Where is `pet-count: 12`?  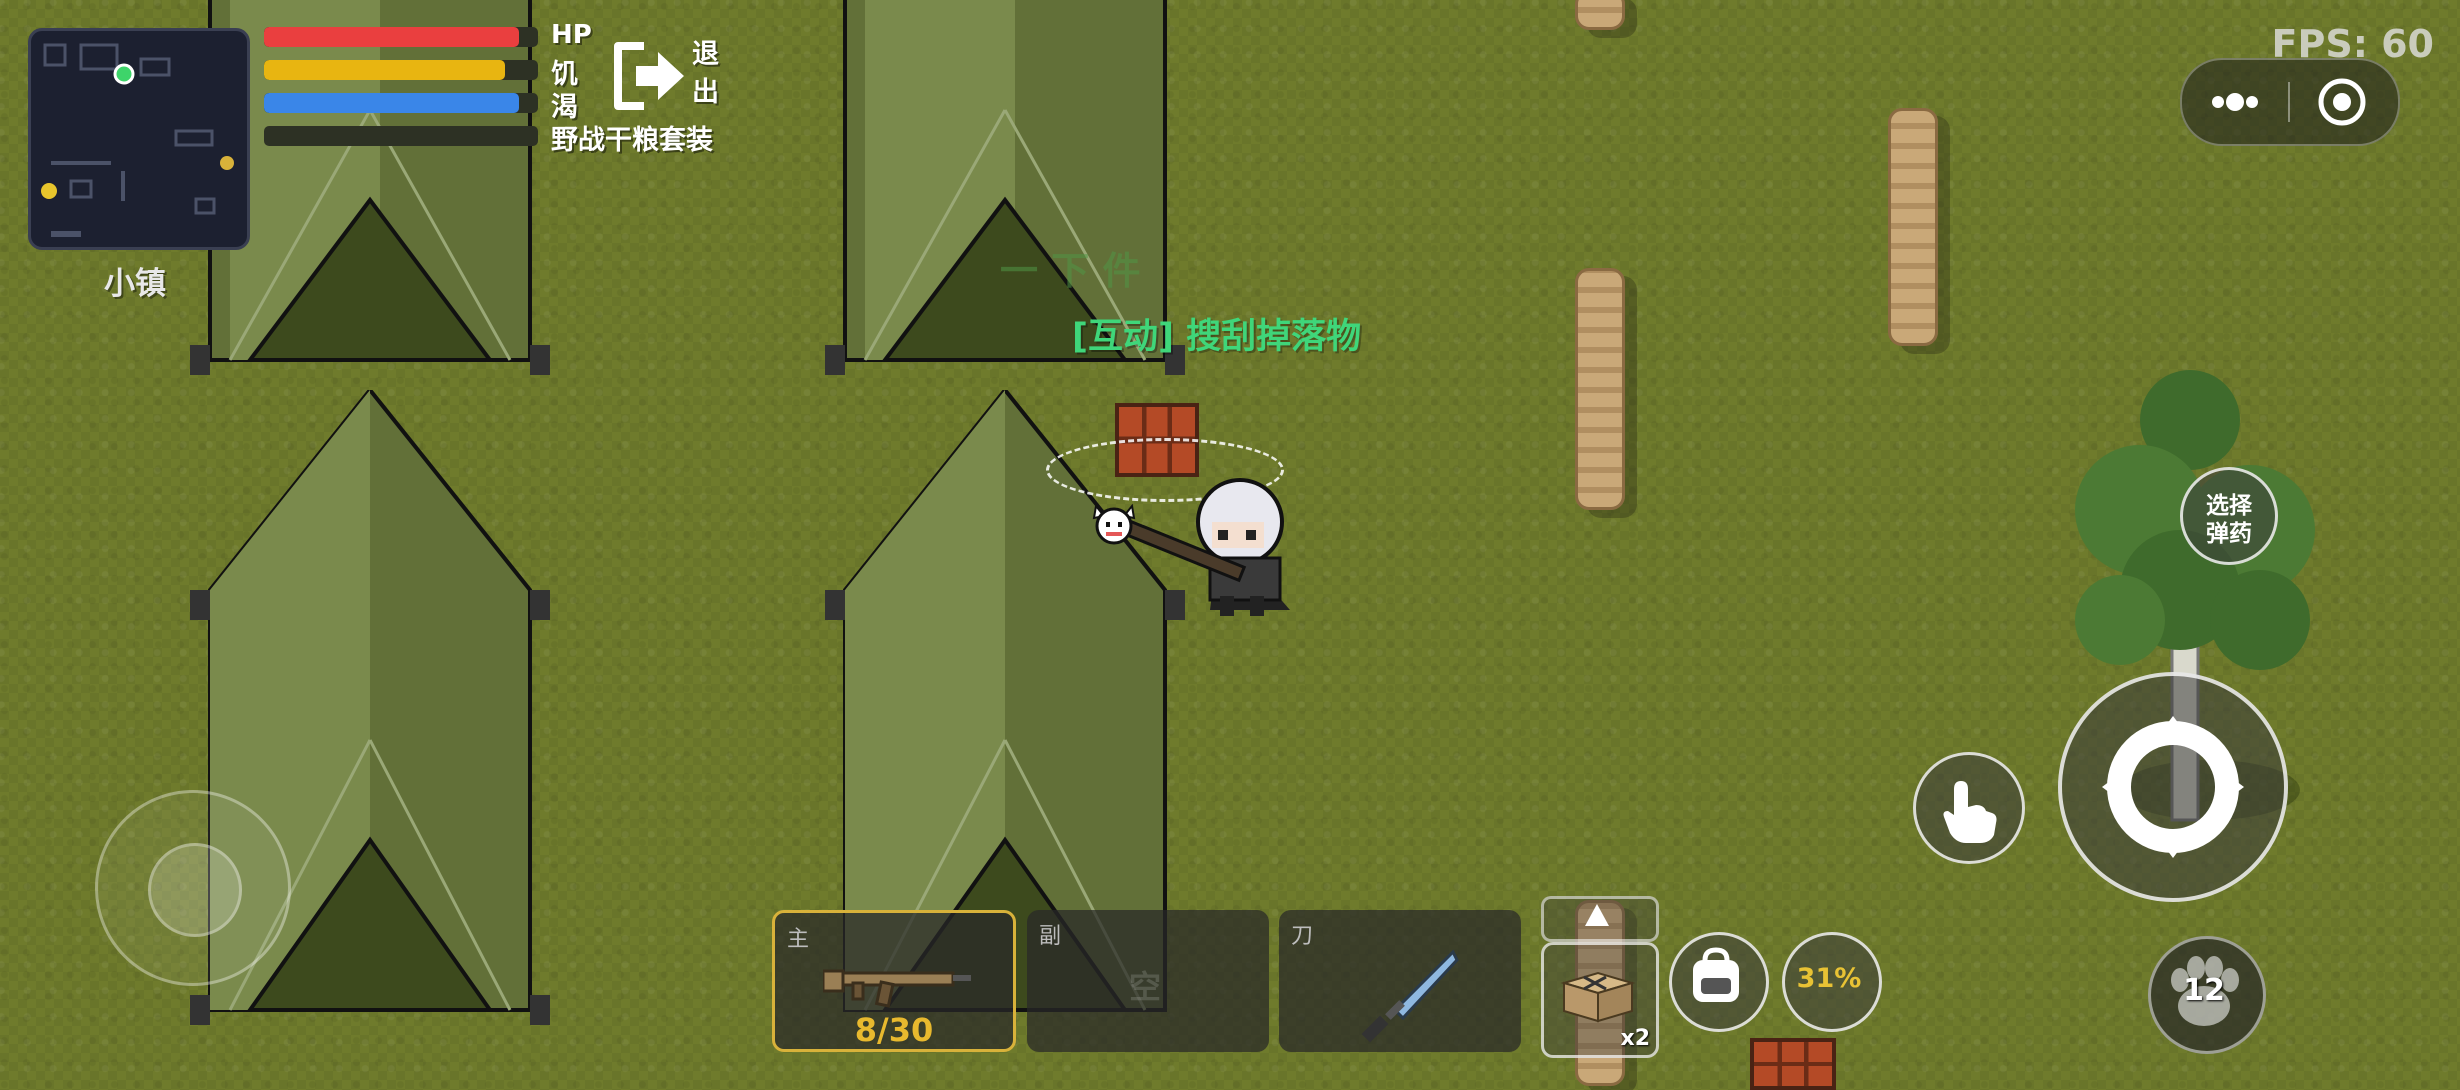
pet-count: 12 is located at coordinates (2204, 990).